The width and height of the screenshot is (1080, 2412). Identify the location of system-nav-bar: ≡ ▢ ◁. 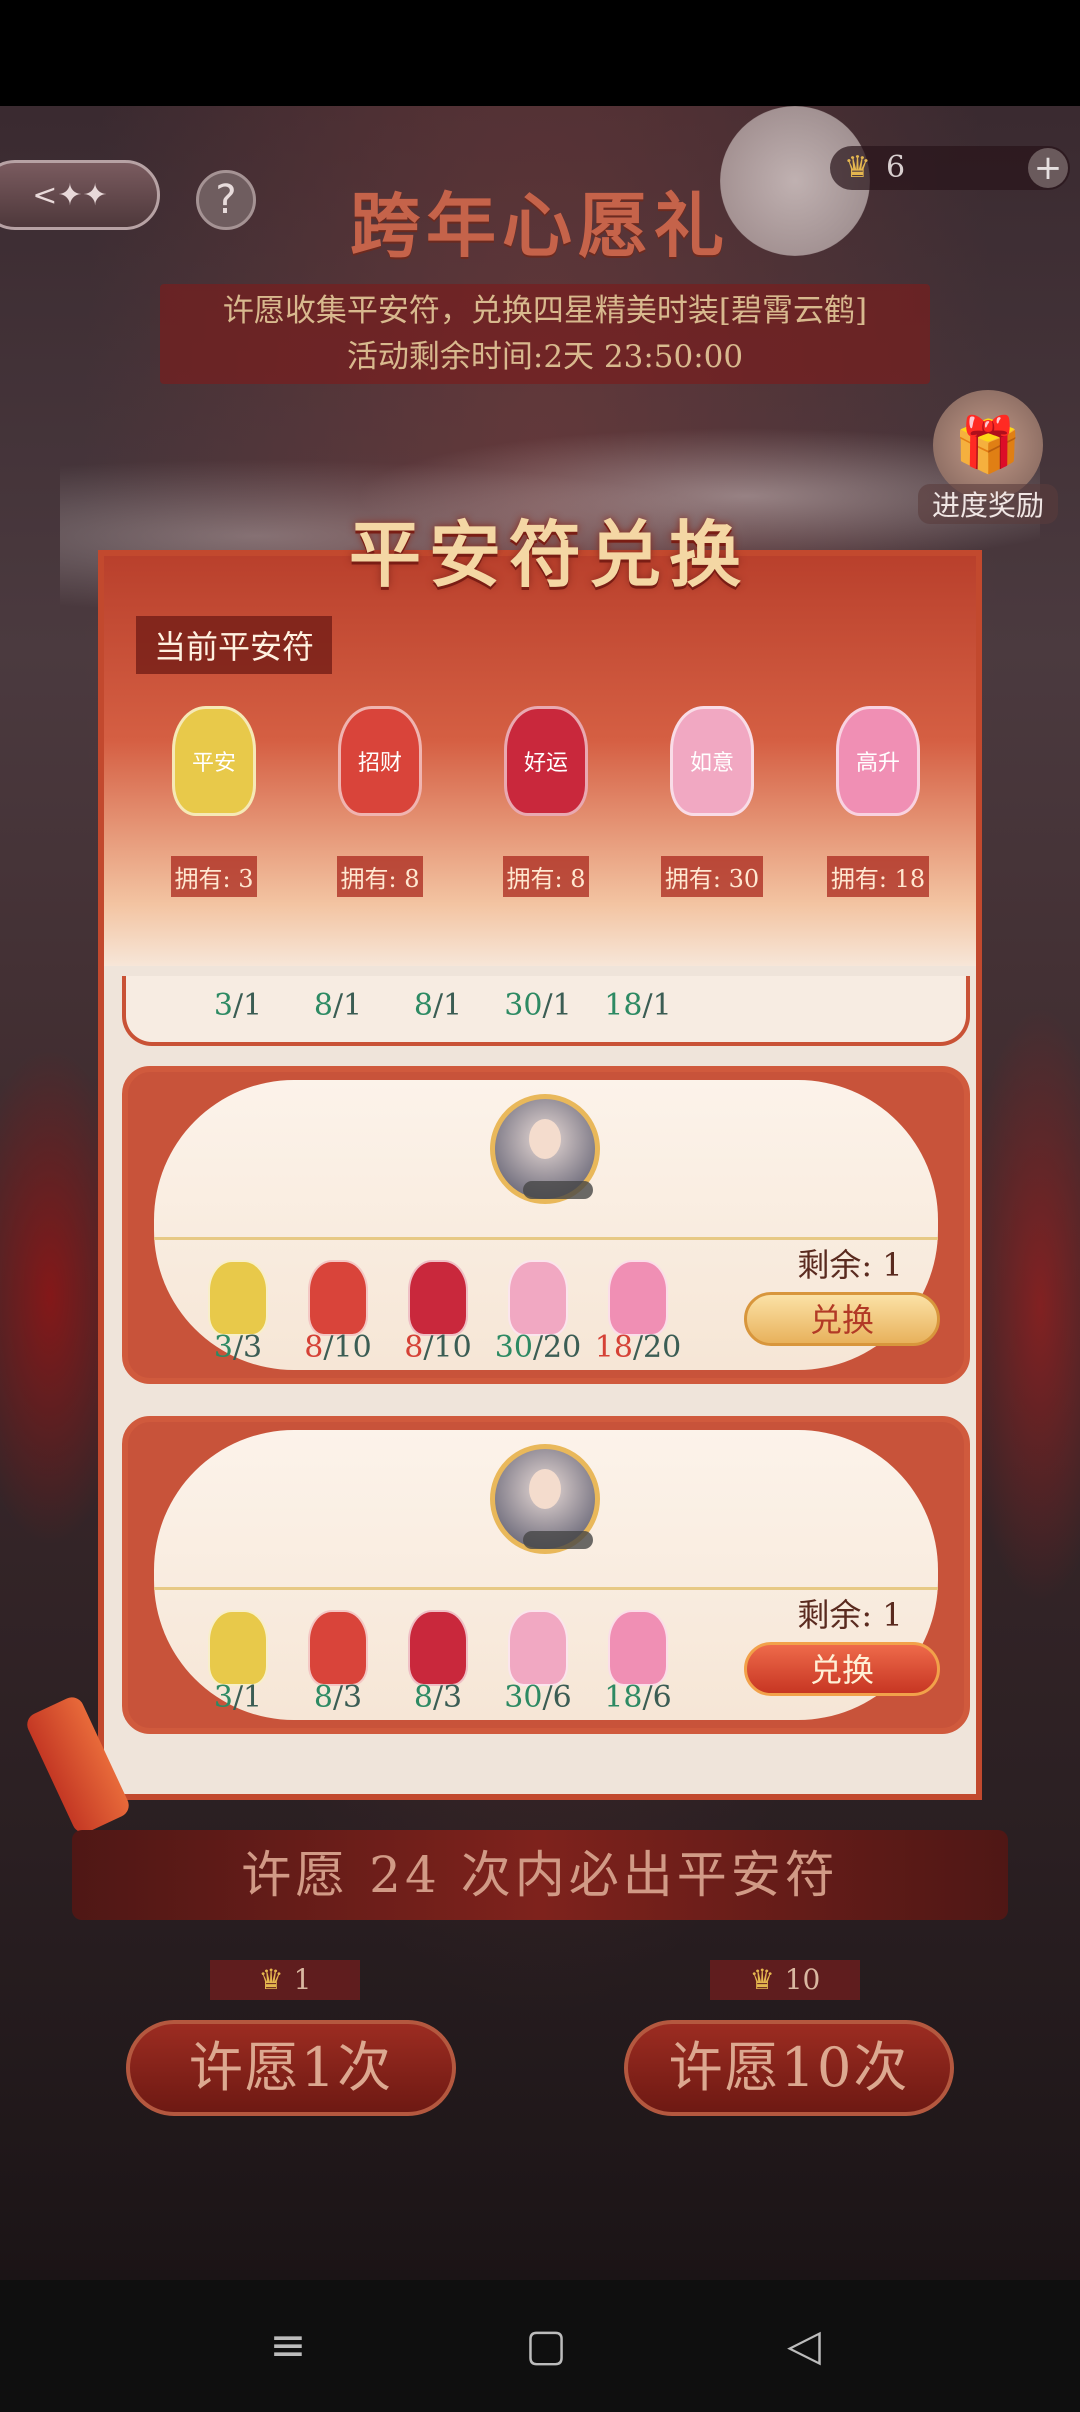
(540, 2346).